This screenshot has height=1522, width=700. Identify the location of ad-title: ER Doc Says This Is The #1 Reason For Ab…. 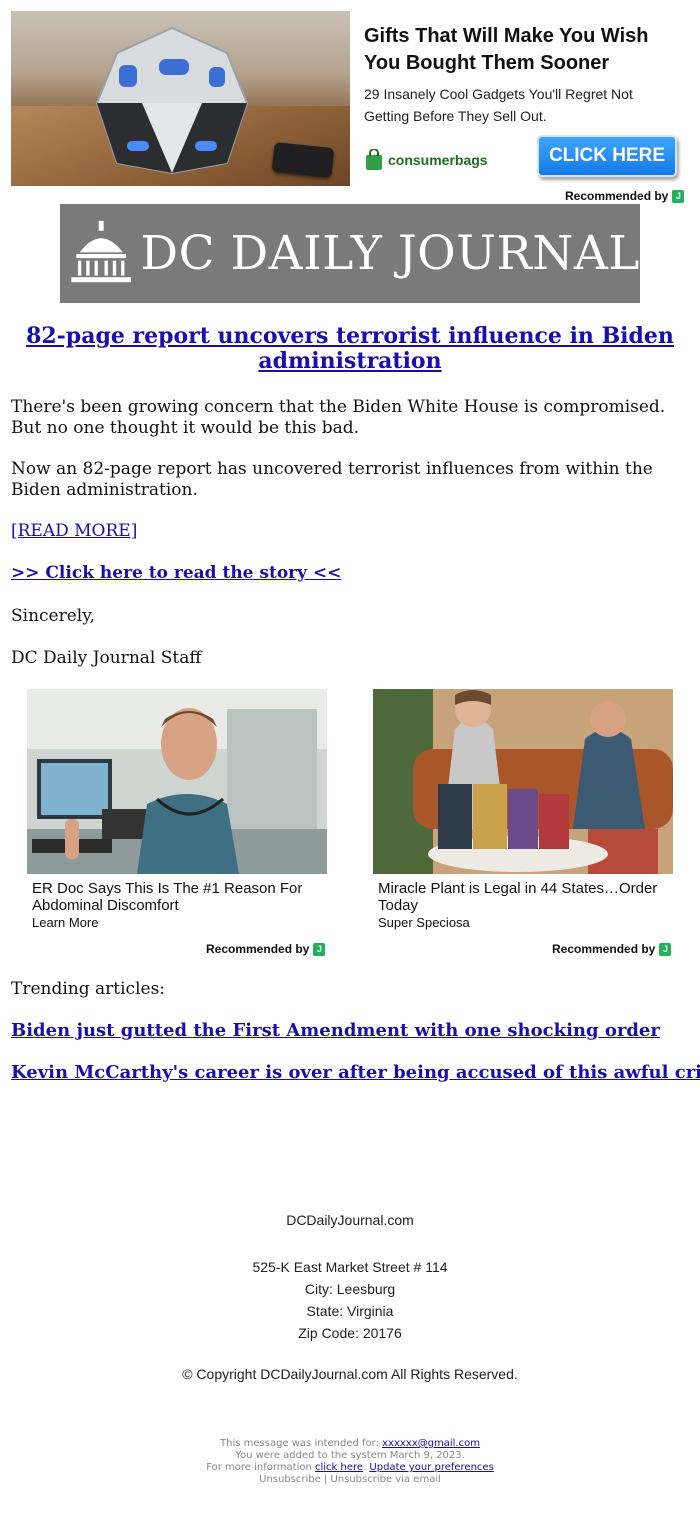
(177, 897).